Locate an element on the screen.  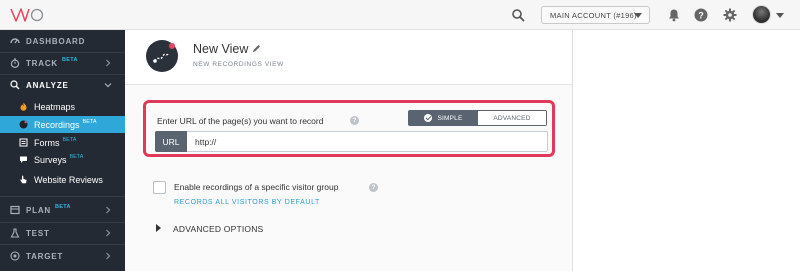
toggle-advanced: ADVANCED is located at coordinates (512, 118).